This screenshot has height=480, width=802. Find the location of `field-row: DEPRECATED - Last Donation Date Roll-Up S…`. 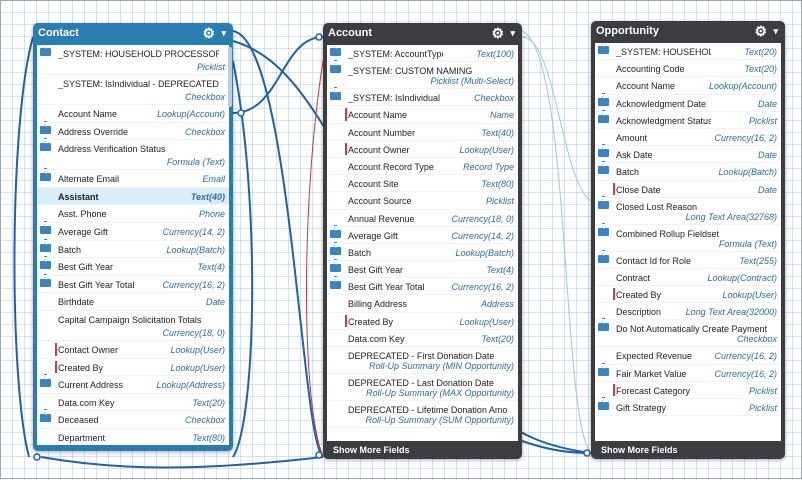

field-row: DEPRECATED - Last Donation Date Roll-Up S… is located at coordinates (422, 387).